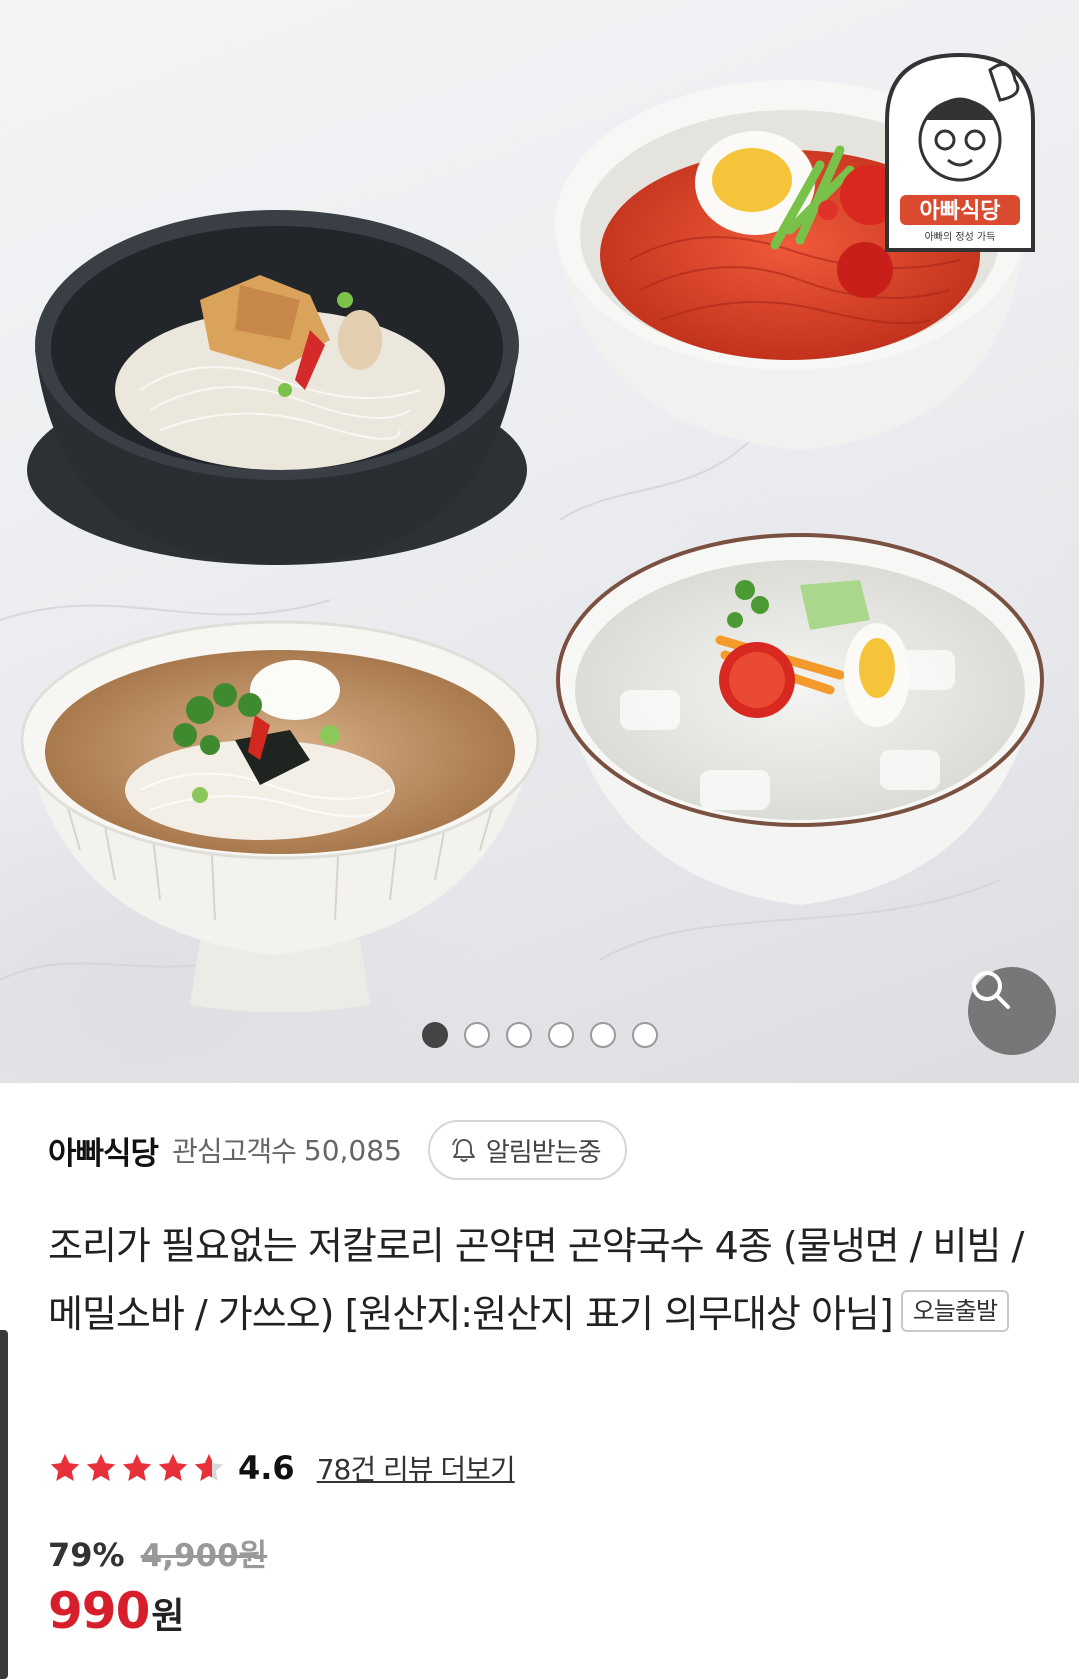 This screenshot has width=1079, height=1679. I want to click on price-row: 990 원, so click(116, 1611).